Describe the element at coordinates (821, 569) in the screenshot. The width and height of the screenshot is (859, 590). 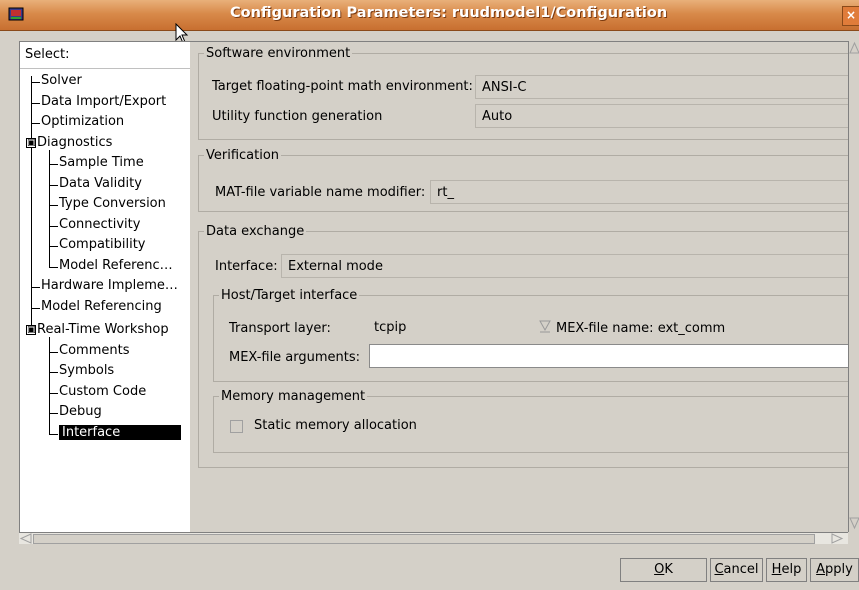
I see `apply-mnemonic: A` at that location.